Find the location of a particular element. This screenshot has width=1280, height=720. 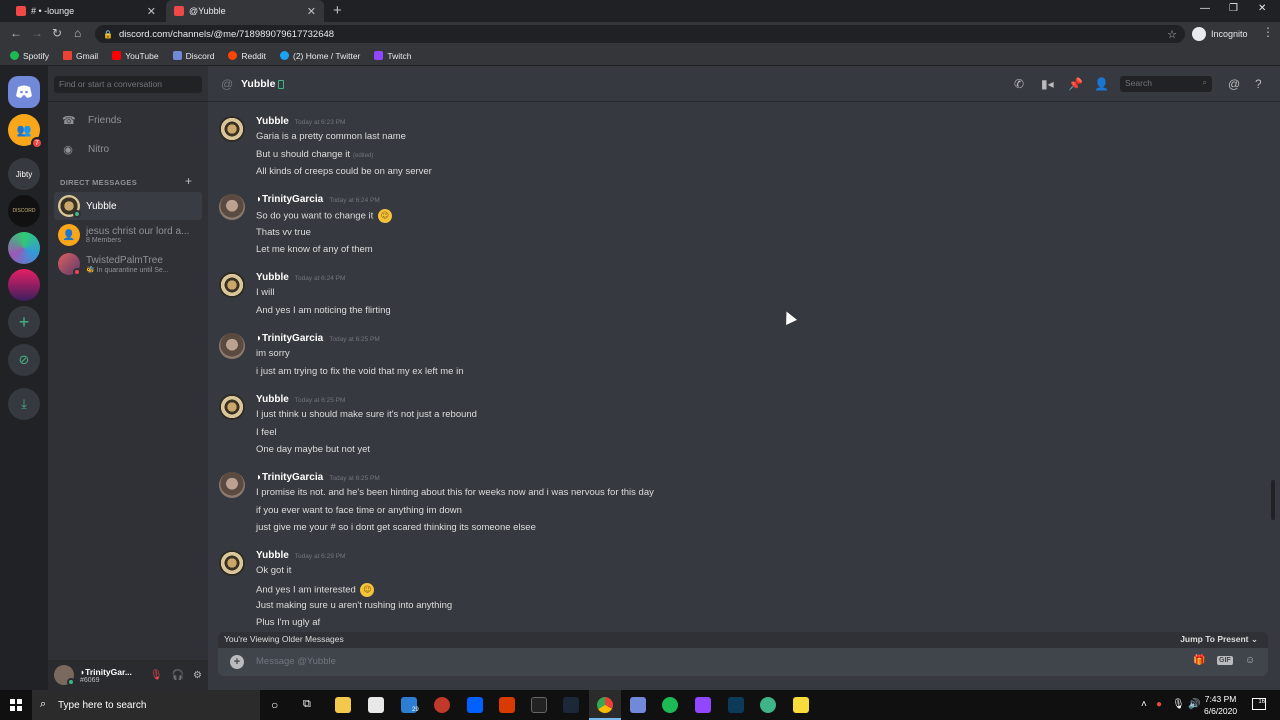

file-explorer-icon is located at coordinates (343, 705).